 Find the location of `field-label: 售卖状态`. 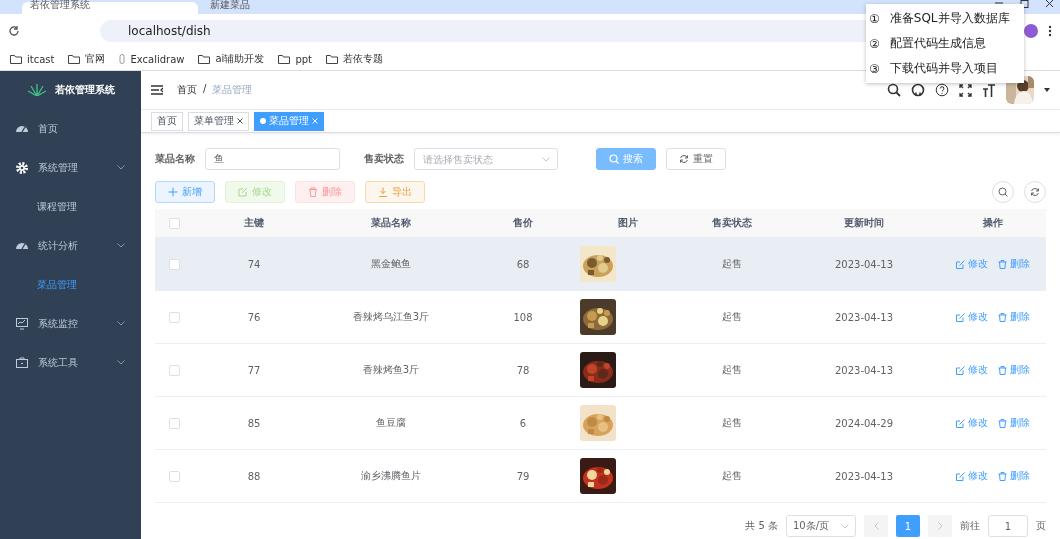

field-label: 售卖状态 is located at coordinates (384, 159).